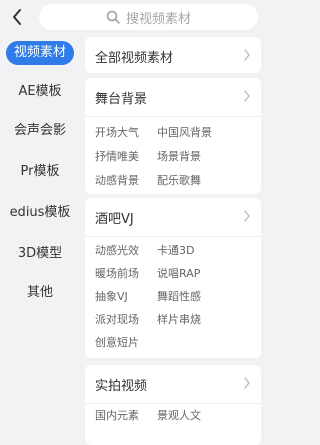 This screenshot has height=445, width=320. I want to click on top-bar: 搜视频素材, so click(135, 18).